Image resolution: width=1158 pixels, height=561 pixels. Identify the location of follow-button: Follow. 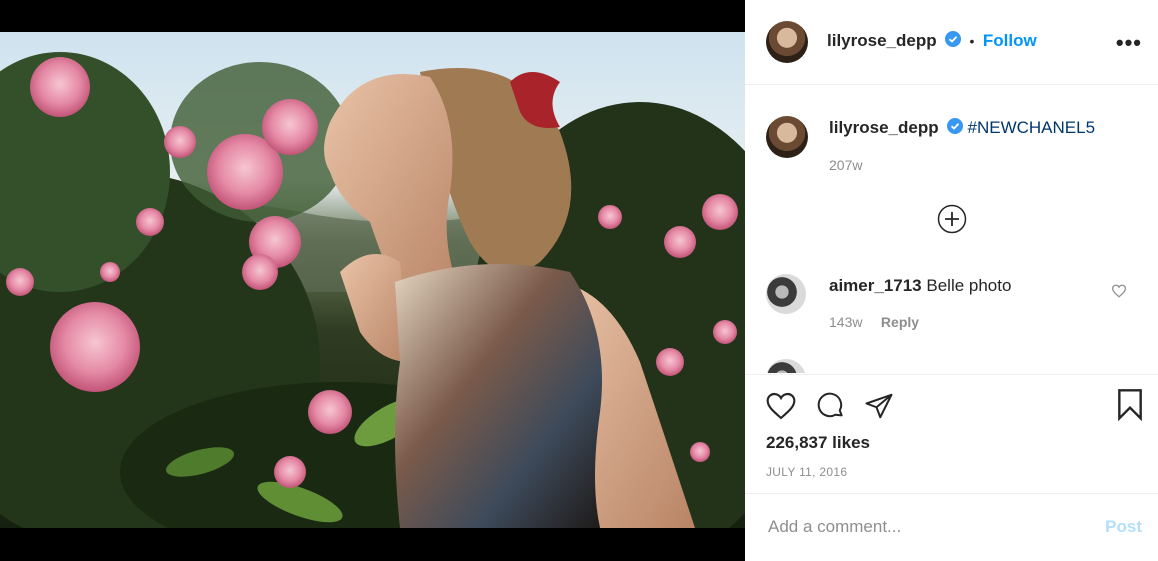
(1010, 40).